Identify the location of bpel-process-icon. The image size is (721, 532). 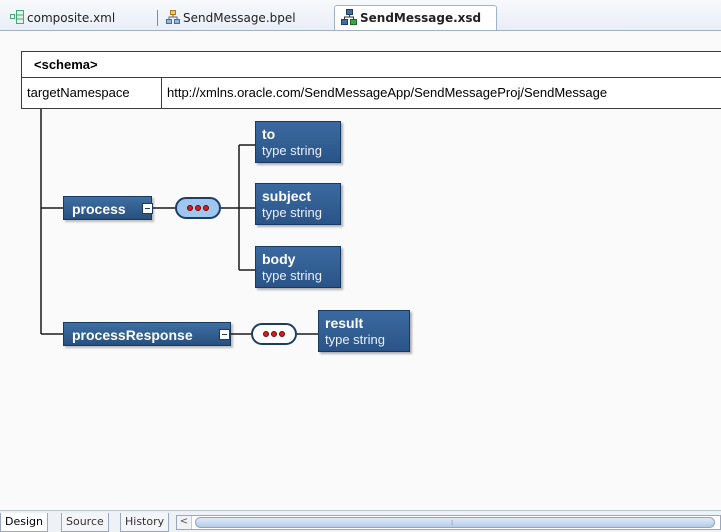
(173, 18).